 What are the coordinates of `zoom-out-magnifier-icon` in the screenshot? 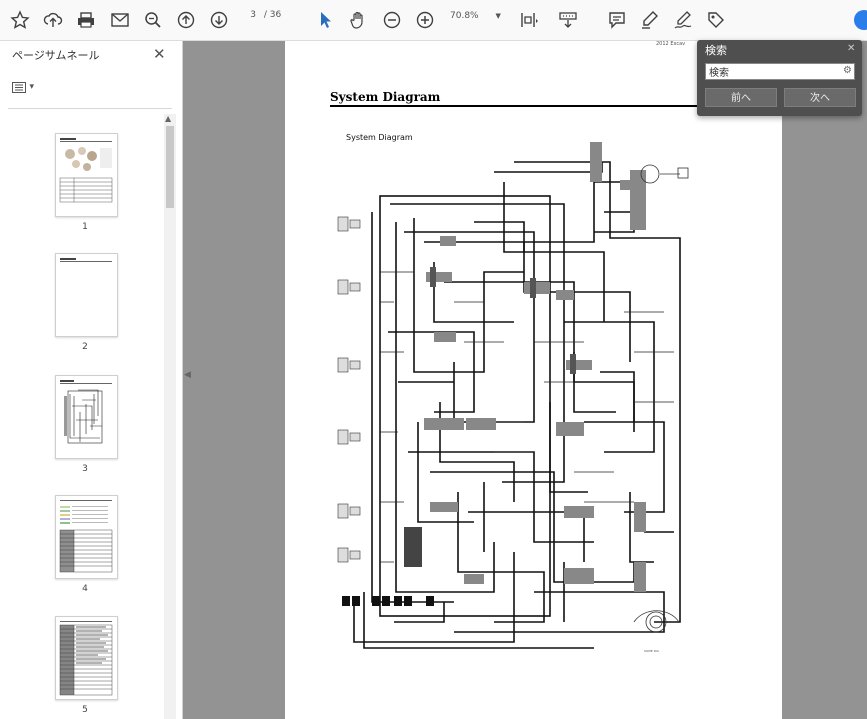 It's located at (153, 20).